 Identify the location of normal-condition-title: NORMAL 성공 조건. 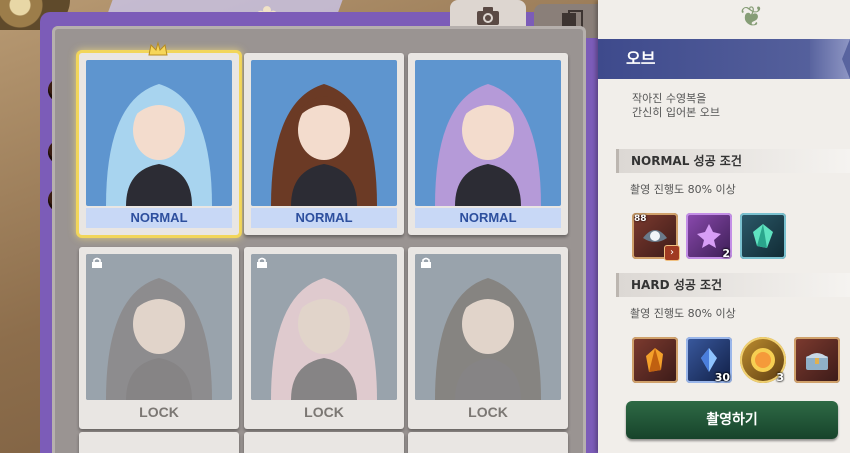
(733, 161).